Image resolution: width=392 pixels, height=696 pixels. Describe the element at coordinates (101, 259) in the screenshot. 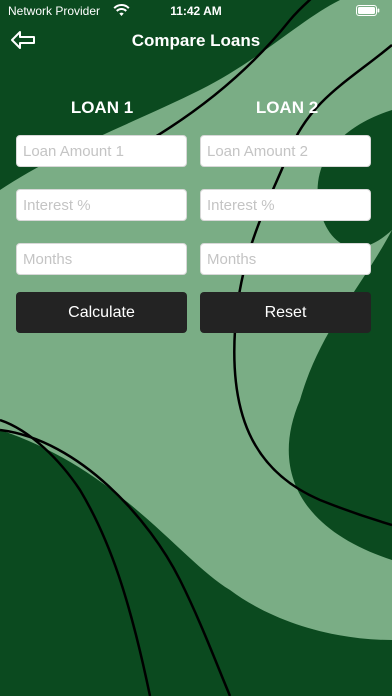

I see `loan1-months-input` at that location.